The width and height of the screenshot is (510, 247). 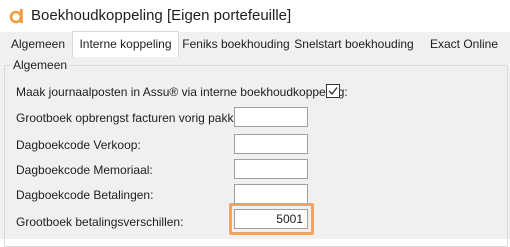 What do you see at coordinates (38, 44) in the screenshot?
I see `tab-algemeen: Algemeen` at bounding box center [38, 44].